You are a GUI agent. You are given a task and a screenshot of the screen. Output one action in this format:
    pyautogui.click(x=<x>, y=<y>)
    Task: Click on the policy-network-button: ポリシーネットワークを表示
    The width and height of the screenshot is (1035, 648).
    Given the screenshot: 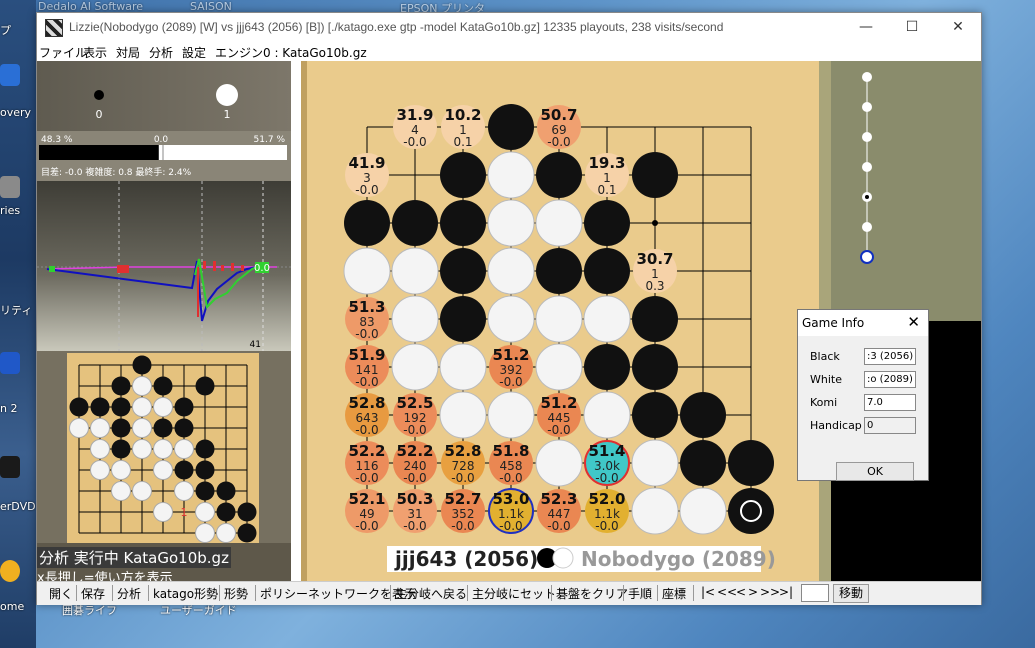 What is the action you would take?
    pyautogui.click(x=338, y=593)
    